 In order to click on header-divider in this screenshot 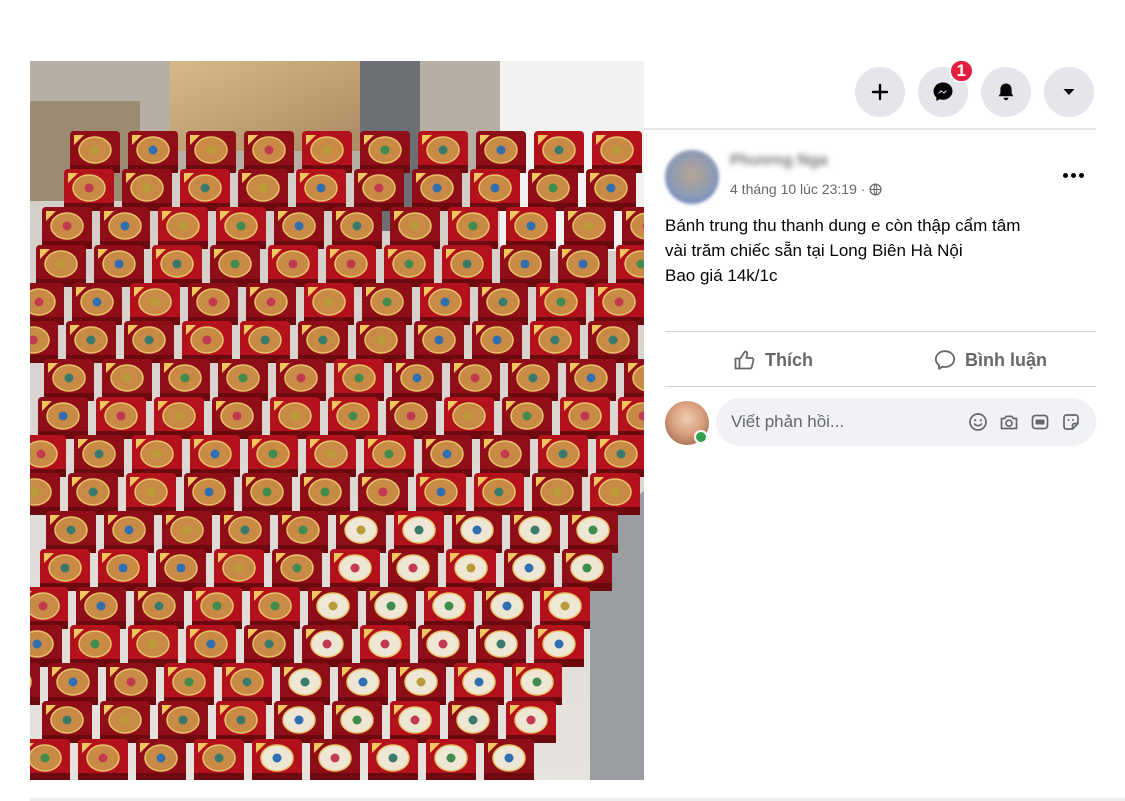, I will do `click(870, 129)`.